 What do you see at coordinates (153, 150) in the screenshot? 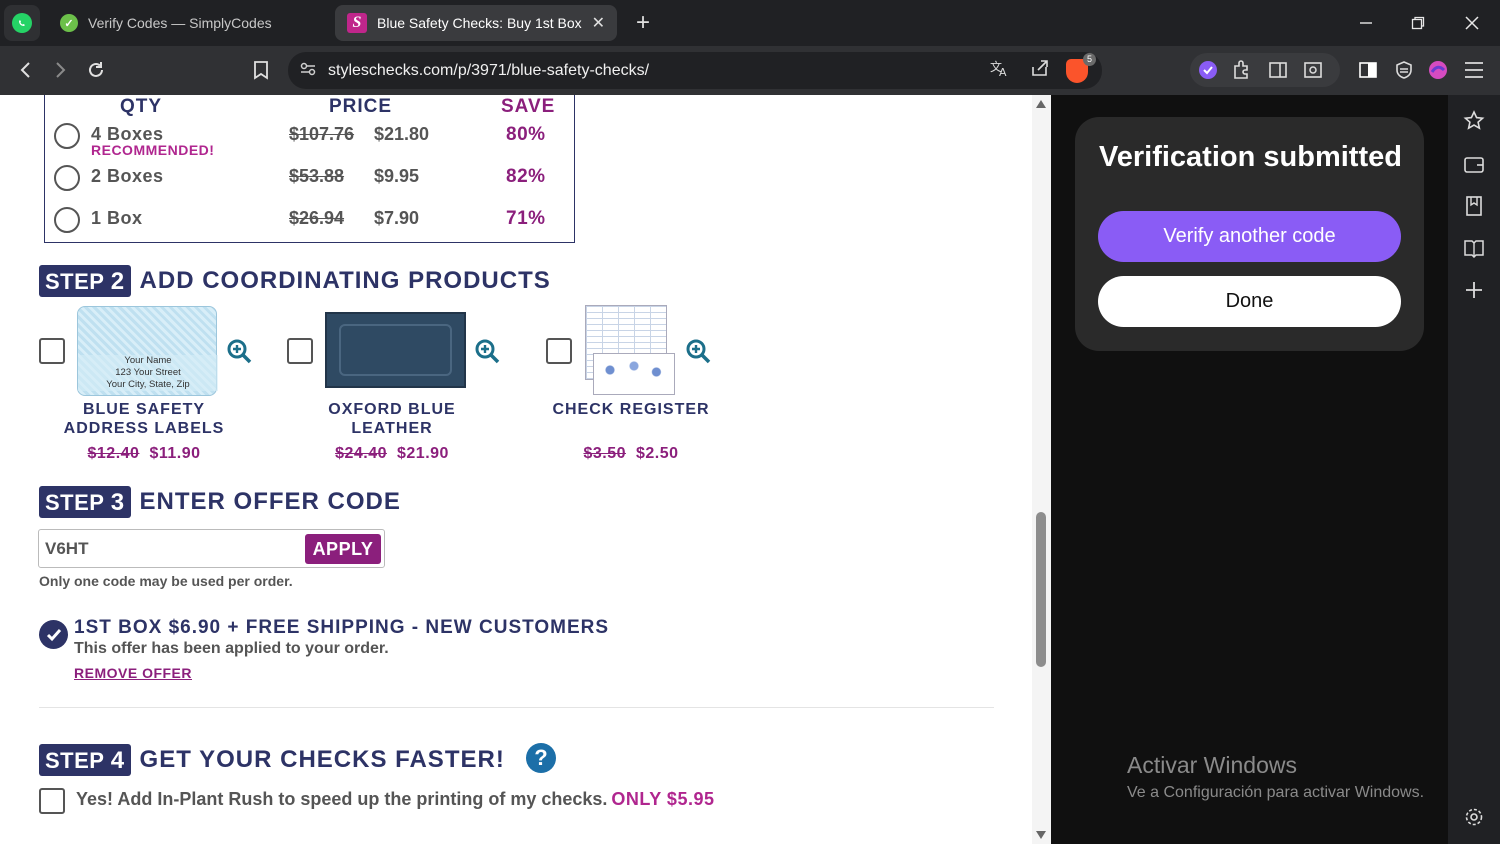
I see `recommended-tag: RECOMMENDED!` at bounding box center [153, 150].